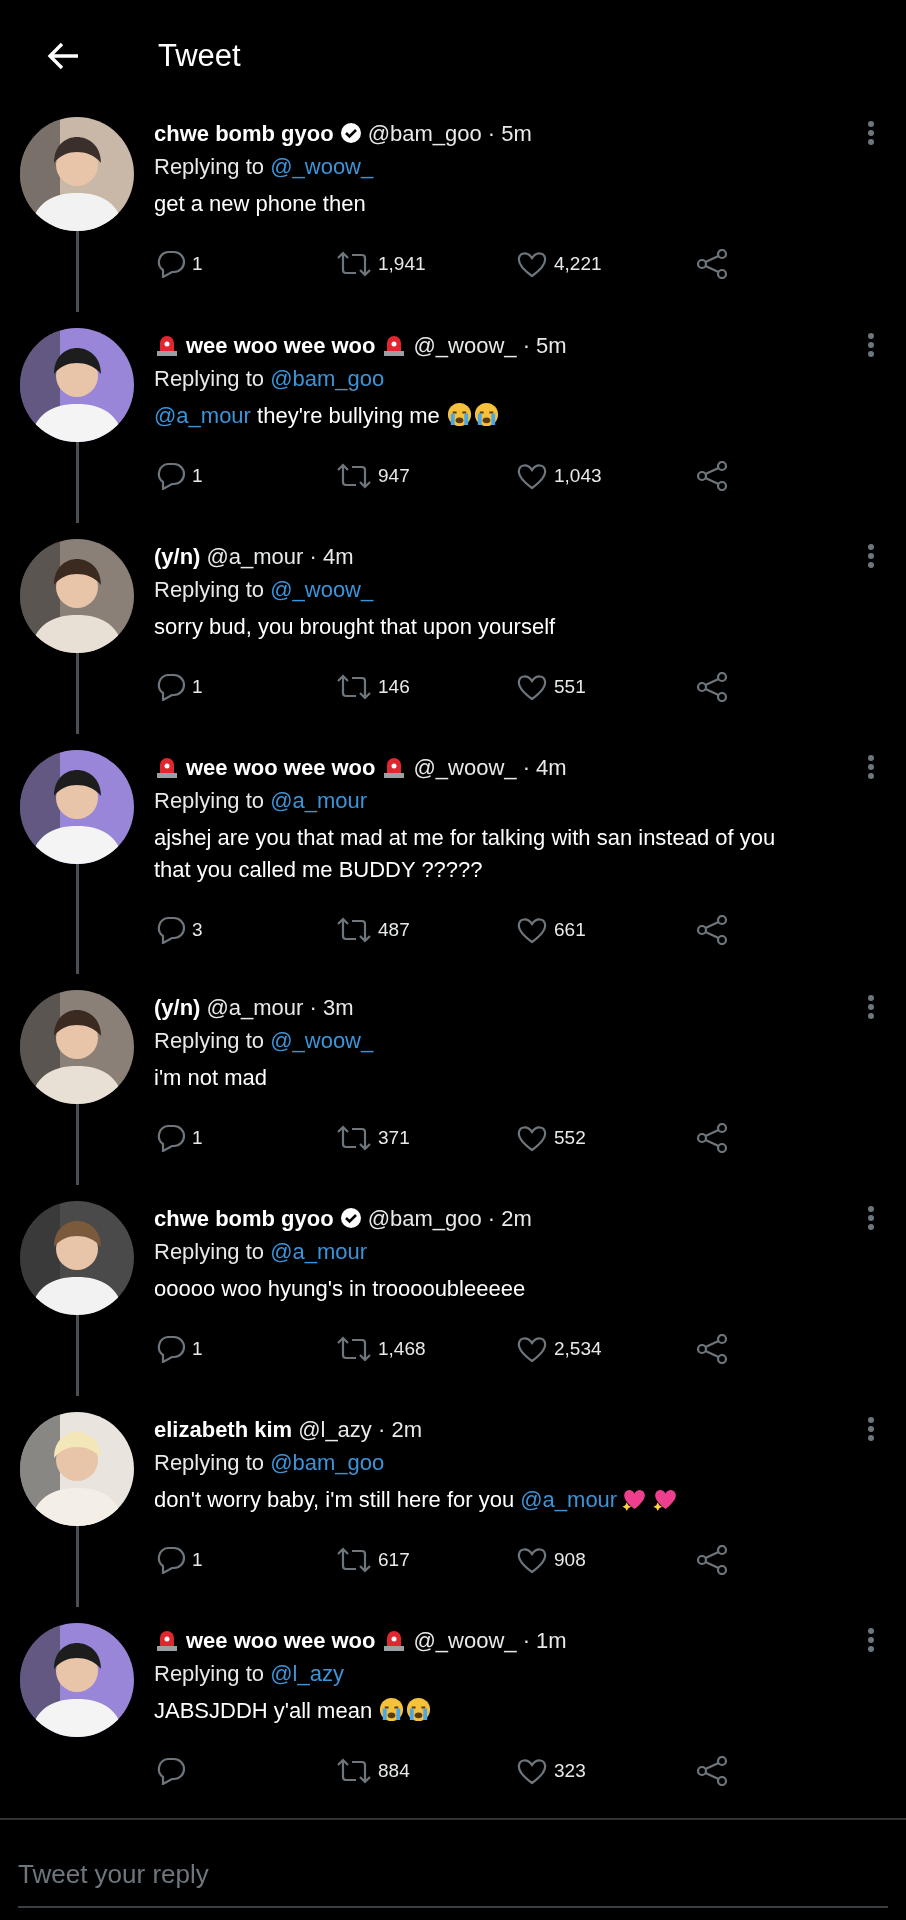 This screenshot has height=1920, width=906. I want to click on tweet-text: i'm not mad, so click(211, 1078).